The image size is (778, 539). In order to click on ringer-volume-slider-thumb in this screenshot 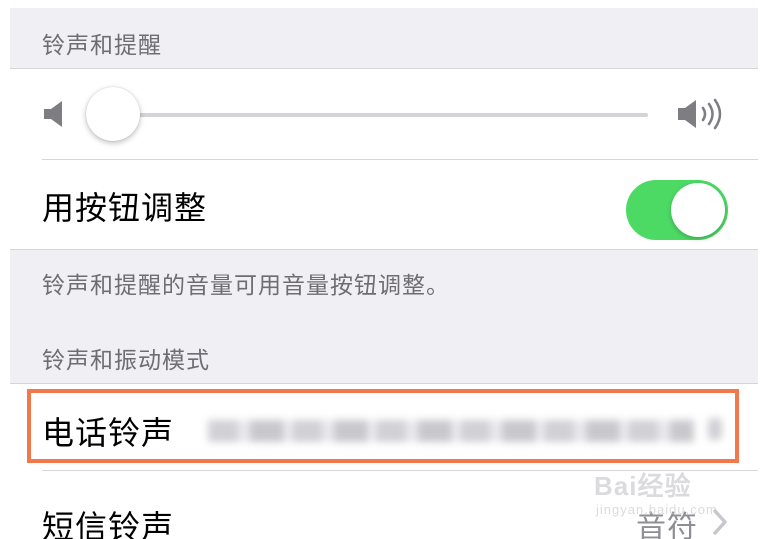, I will do `click(112, 114)`.